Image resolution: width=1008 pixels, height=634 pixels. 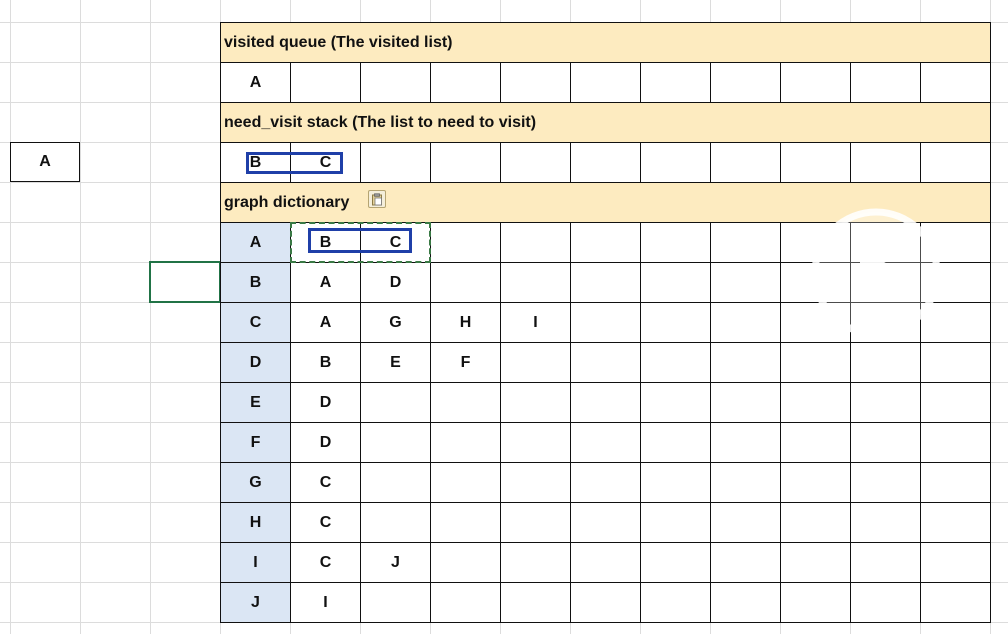 What do you see at coordinates (256, 483) in the screenshot?
I see `graph-key-cell: G` at bounding box center [256, 483].